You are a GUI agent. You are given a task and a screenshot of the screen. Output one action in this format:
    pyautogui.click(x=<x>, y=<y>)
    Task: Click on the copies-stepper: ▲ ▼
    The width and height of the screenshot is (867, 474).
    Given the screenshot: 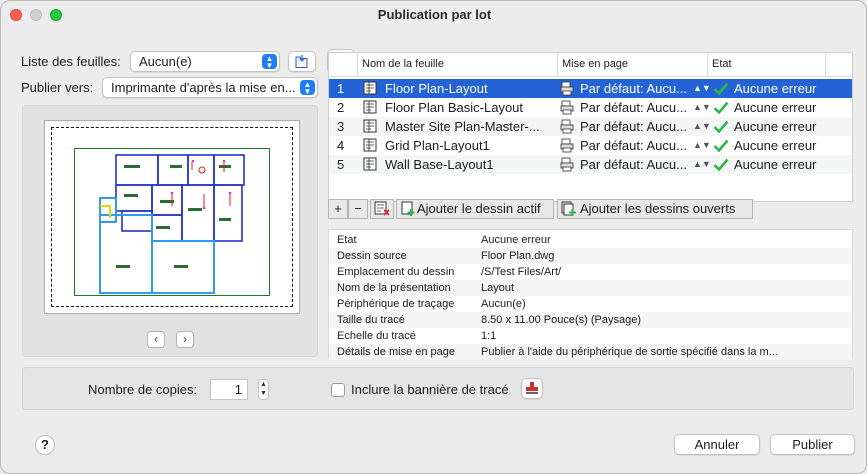 What is the action you would take?
    pyautogui.click(x=263, y=389)
    